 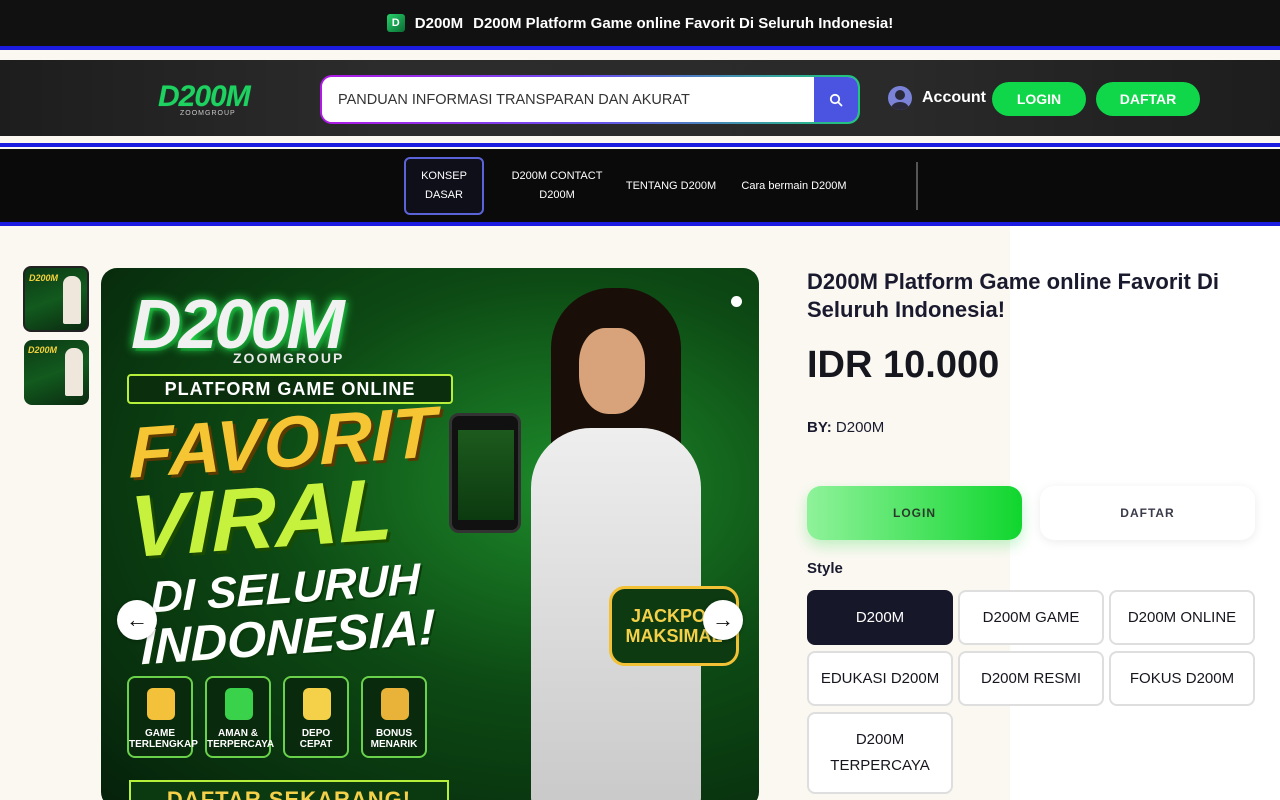 I want to click on search-button, so click(x=836, y=99).